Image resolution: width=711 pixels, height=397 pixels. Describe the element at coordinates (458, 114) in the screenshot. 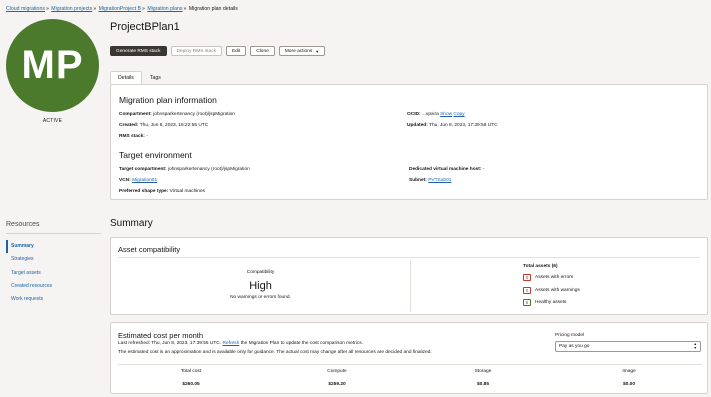

I see `ocid-copy-link: Copy` at that location.